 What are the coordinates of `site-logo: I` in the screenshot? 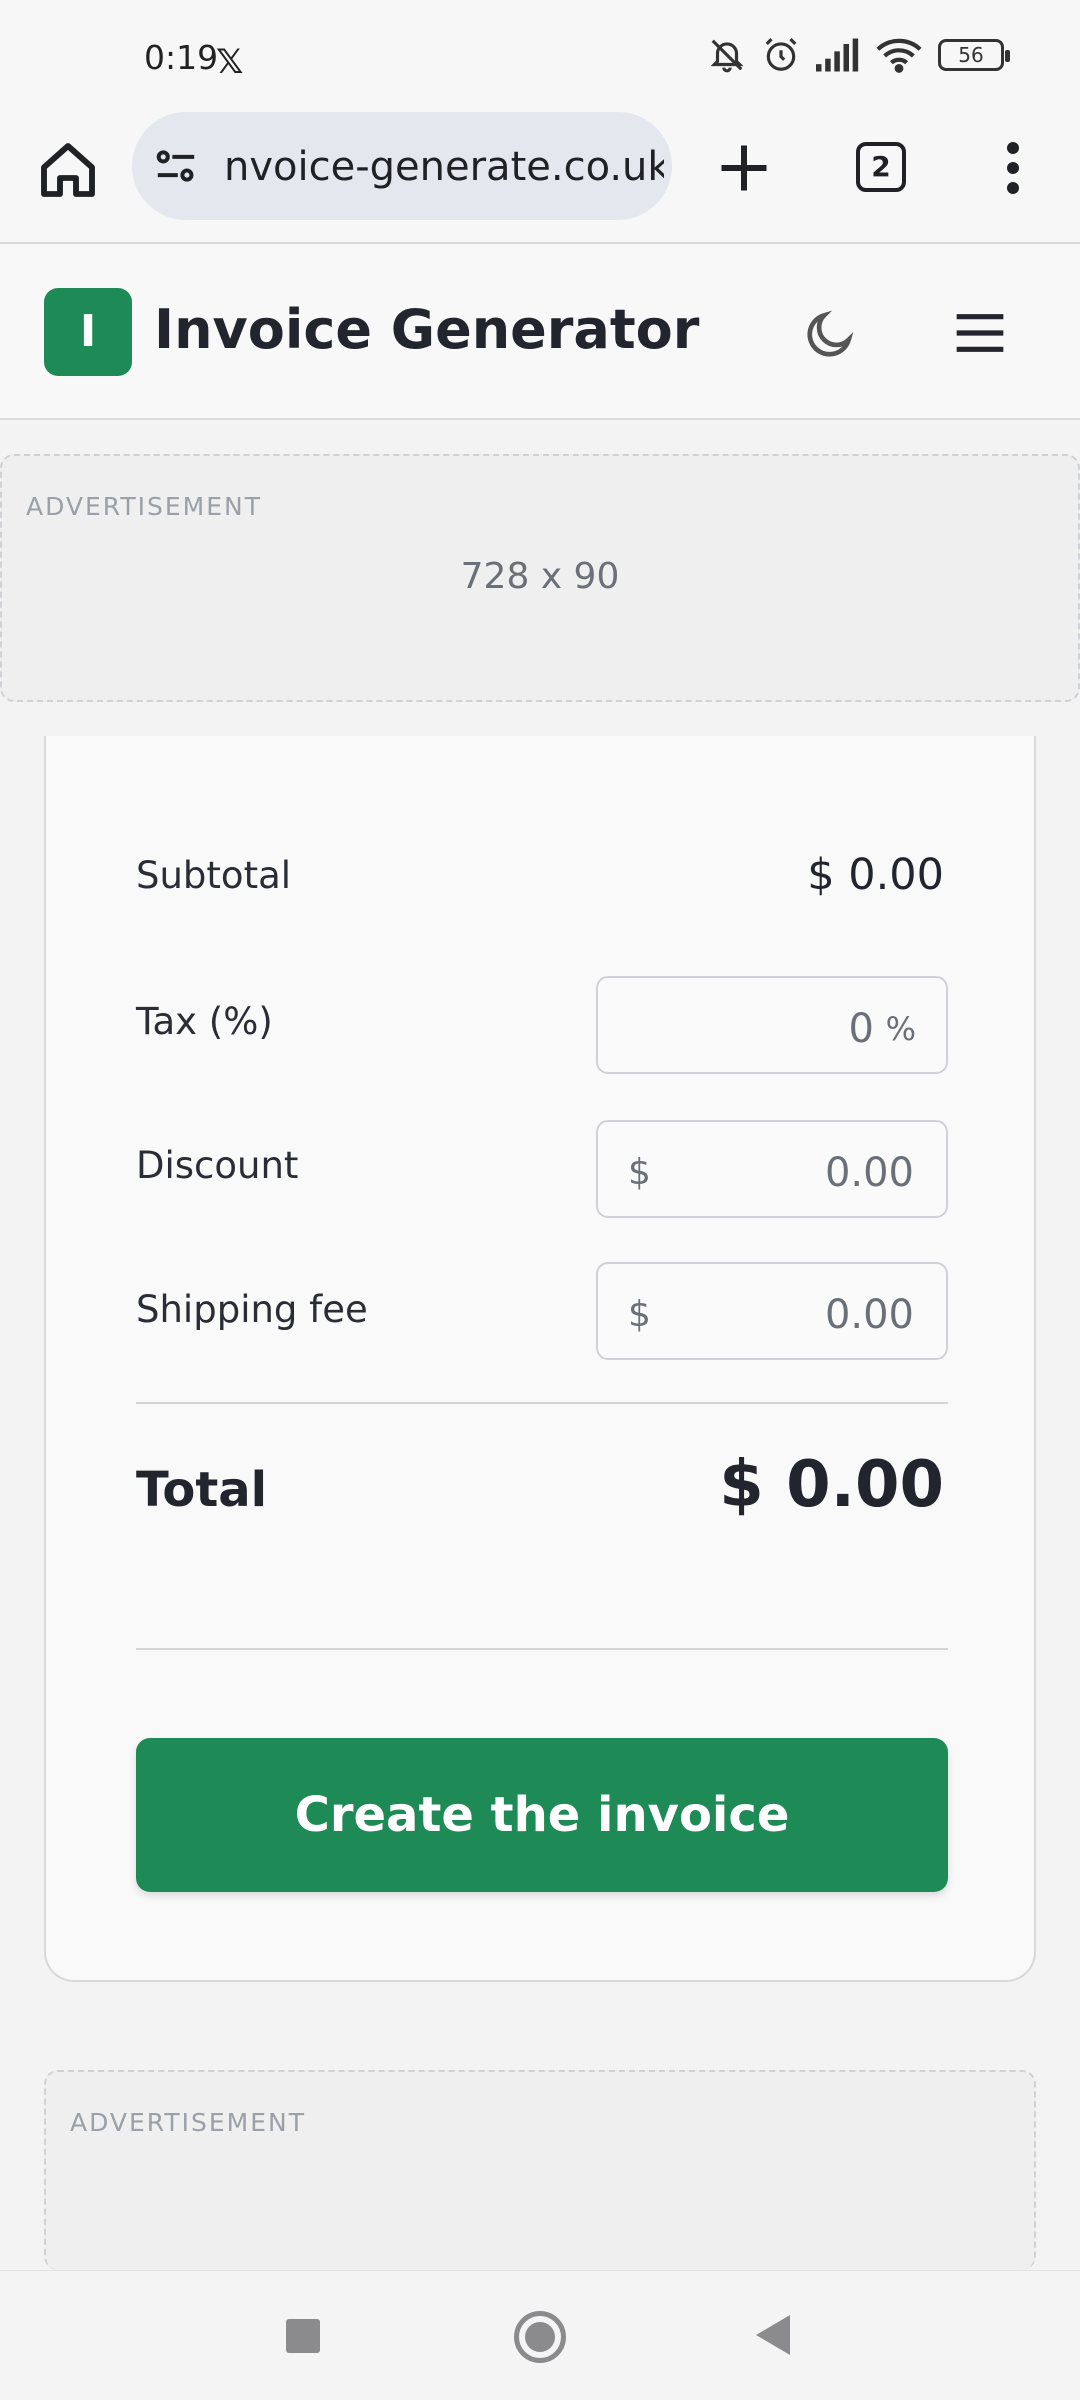 It's located at (88, 332).